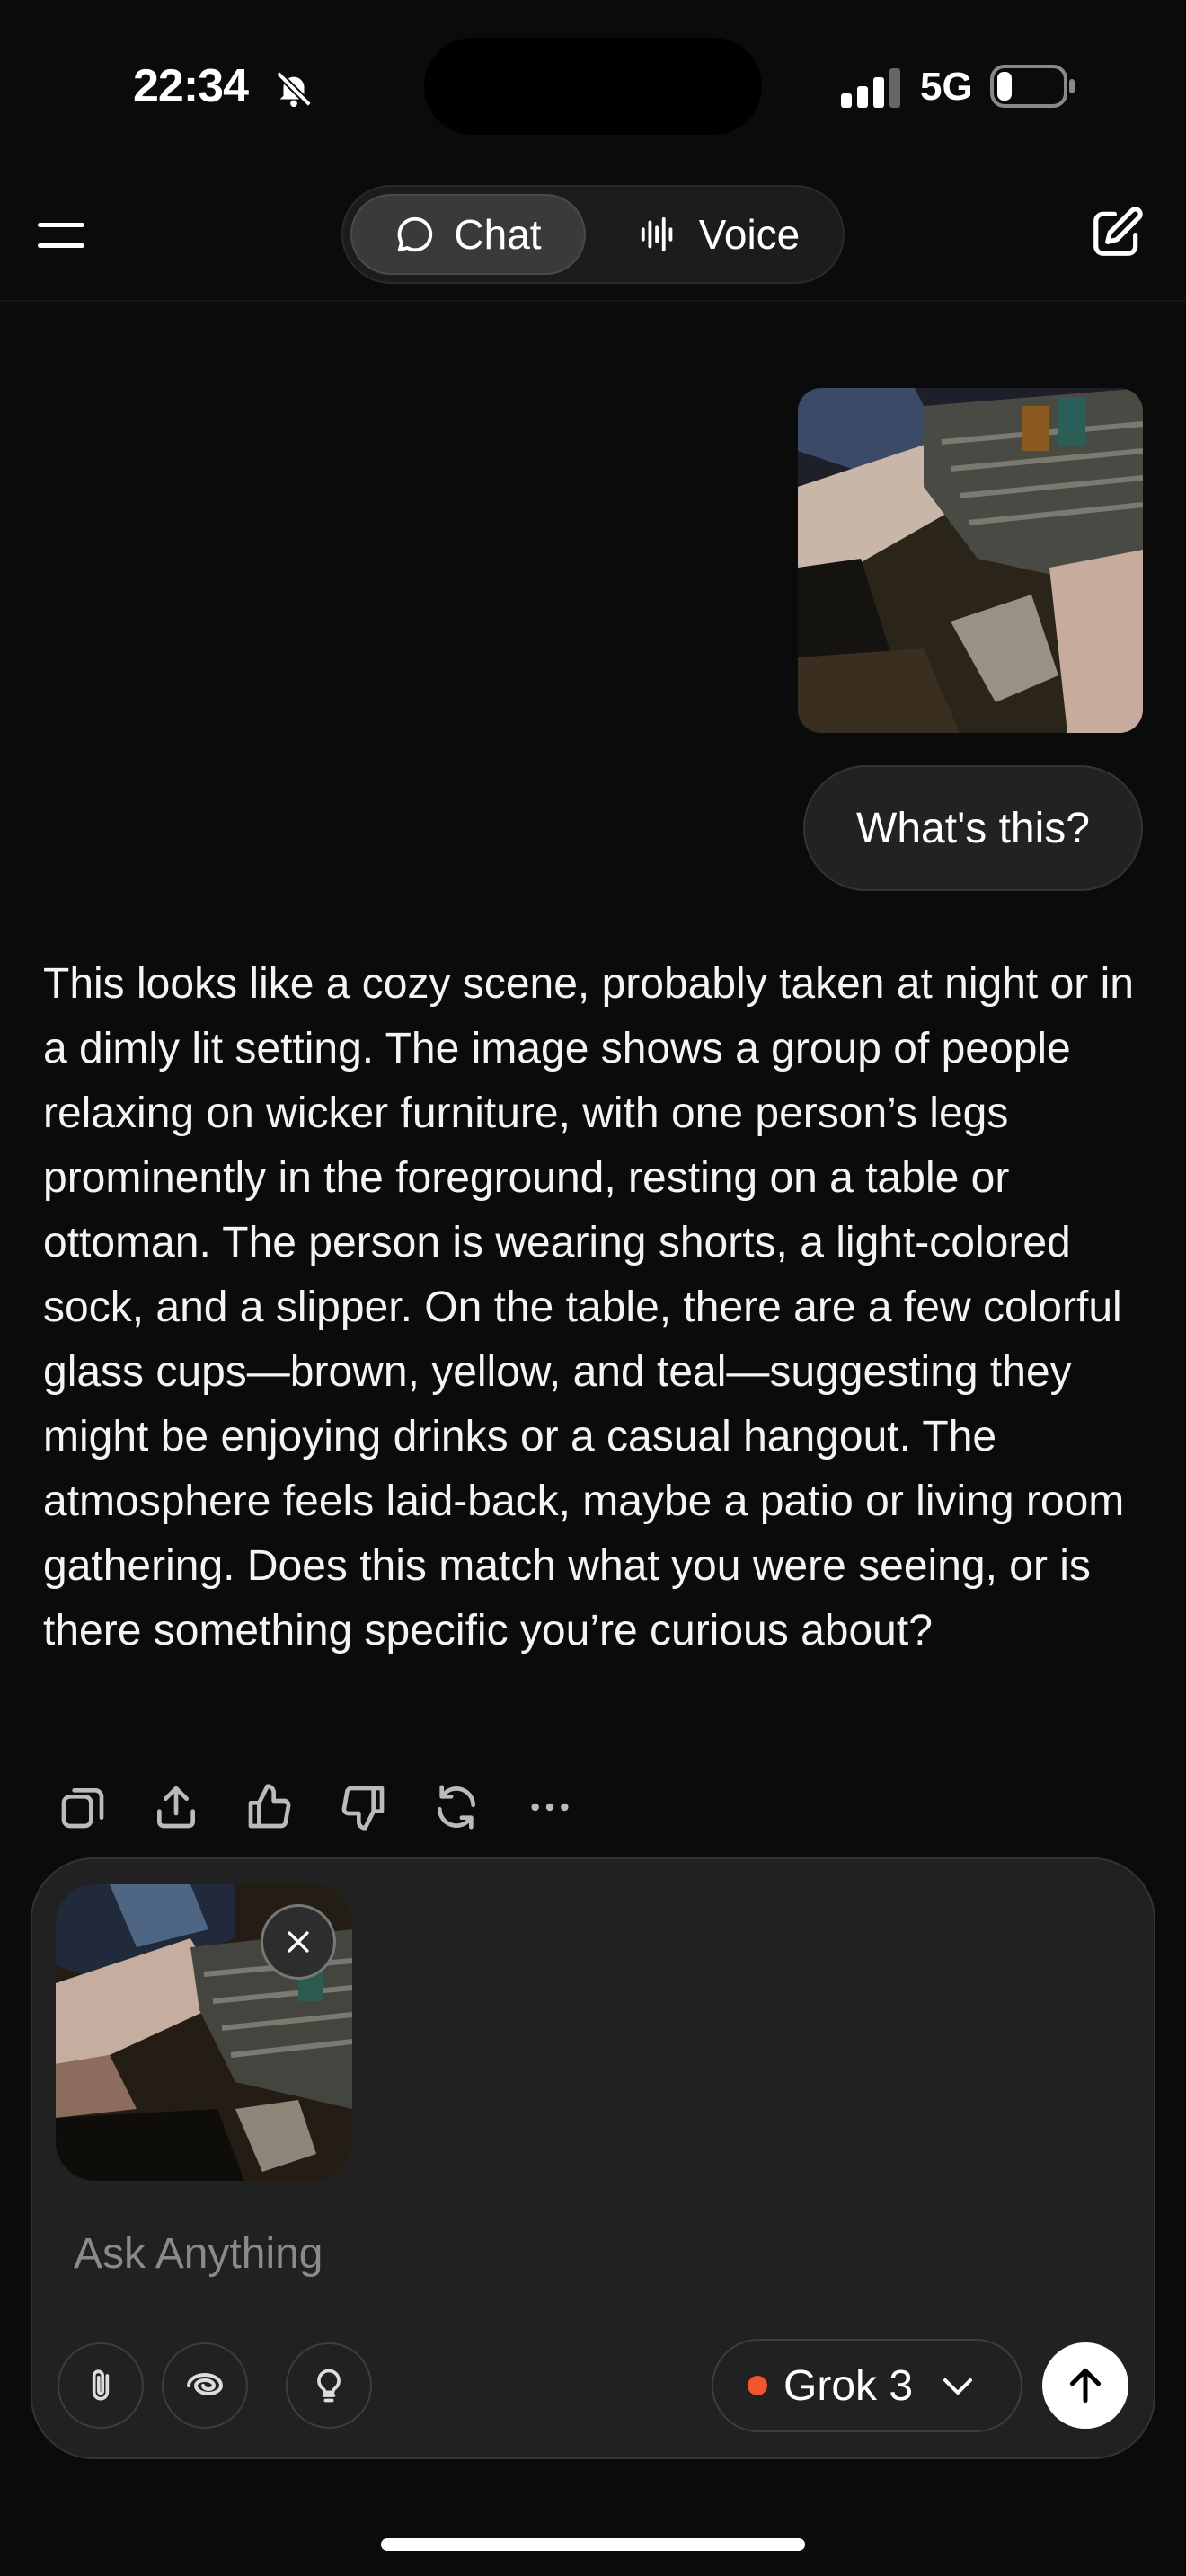 The image size is (1186, 2576). What do you see at coordinates (316, 1809) in the screenshot?
I see `response-actions` at bounding box center [316, 1809].